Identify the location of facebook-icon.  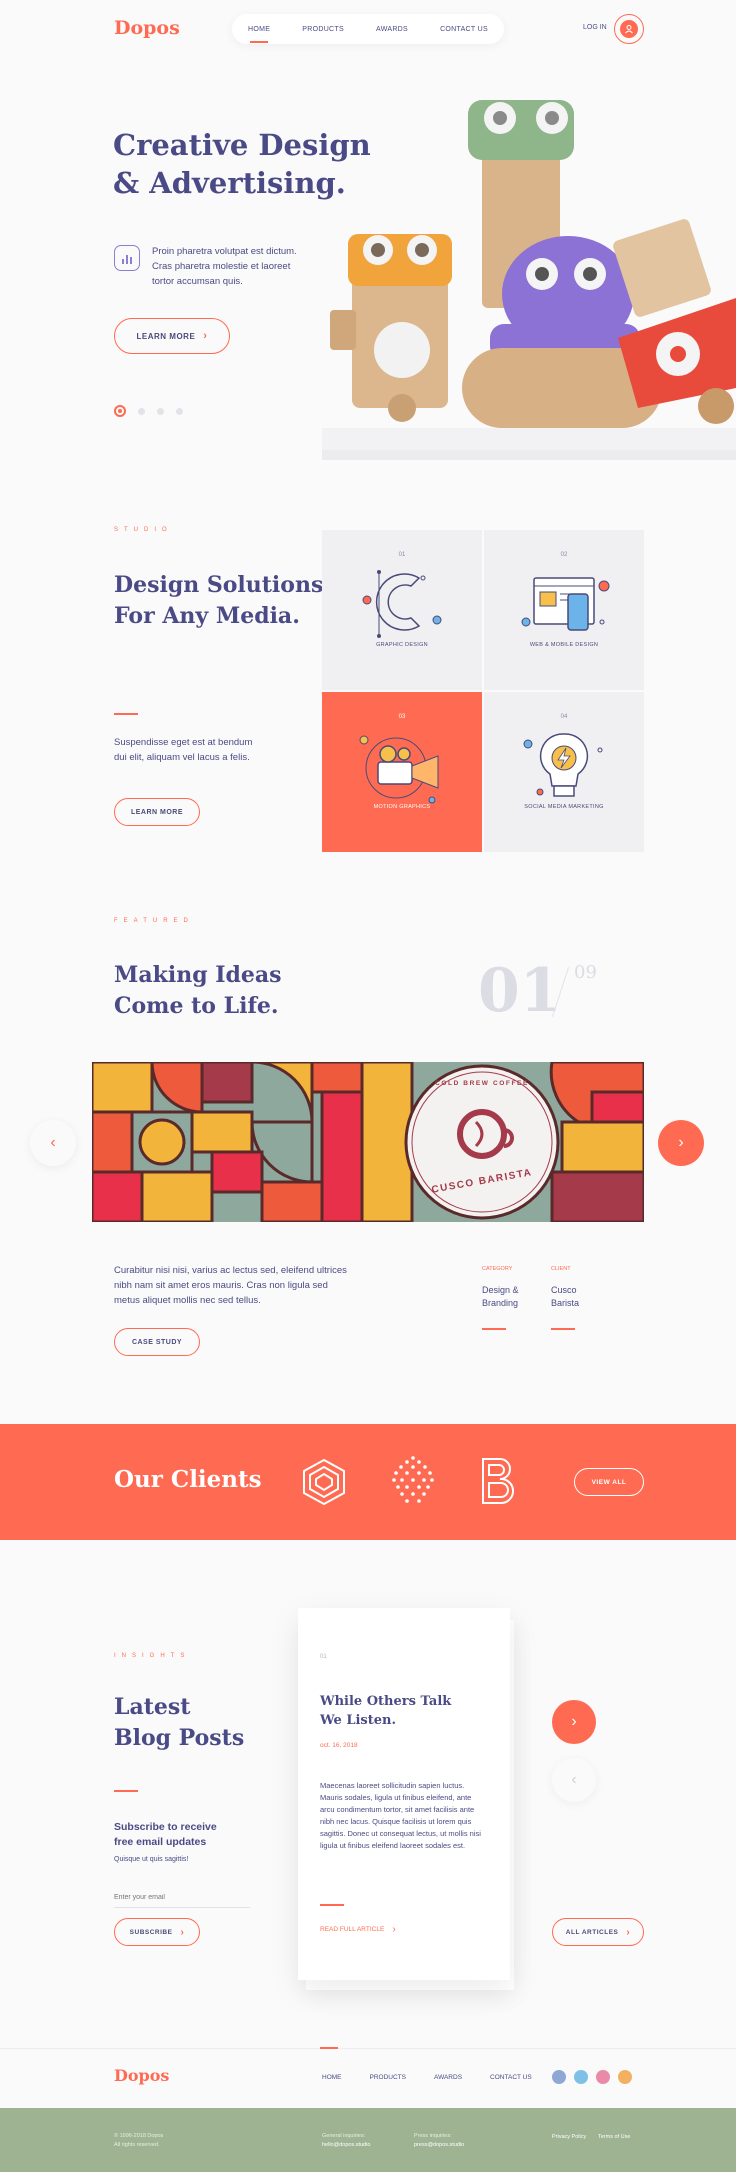
(559, 2077).